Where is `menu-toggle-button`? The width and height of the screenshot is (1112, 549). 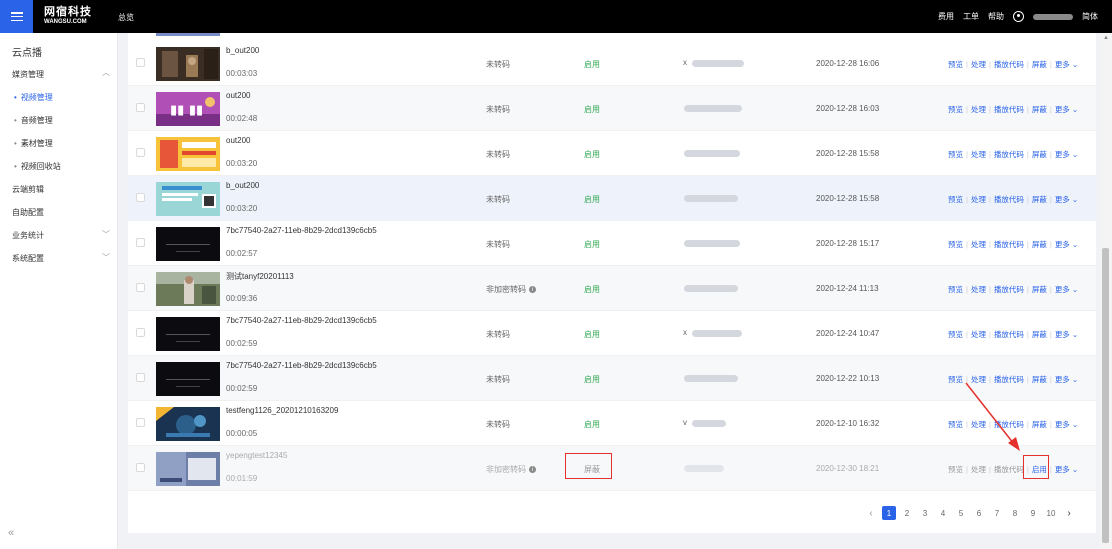 menu-toggle-button is located at coordinates (16, 16).